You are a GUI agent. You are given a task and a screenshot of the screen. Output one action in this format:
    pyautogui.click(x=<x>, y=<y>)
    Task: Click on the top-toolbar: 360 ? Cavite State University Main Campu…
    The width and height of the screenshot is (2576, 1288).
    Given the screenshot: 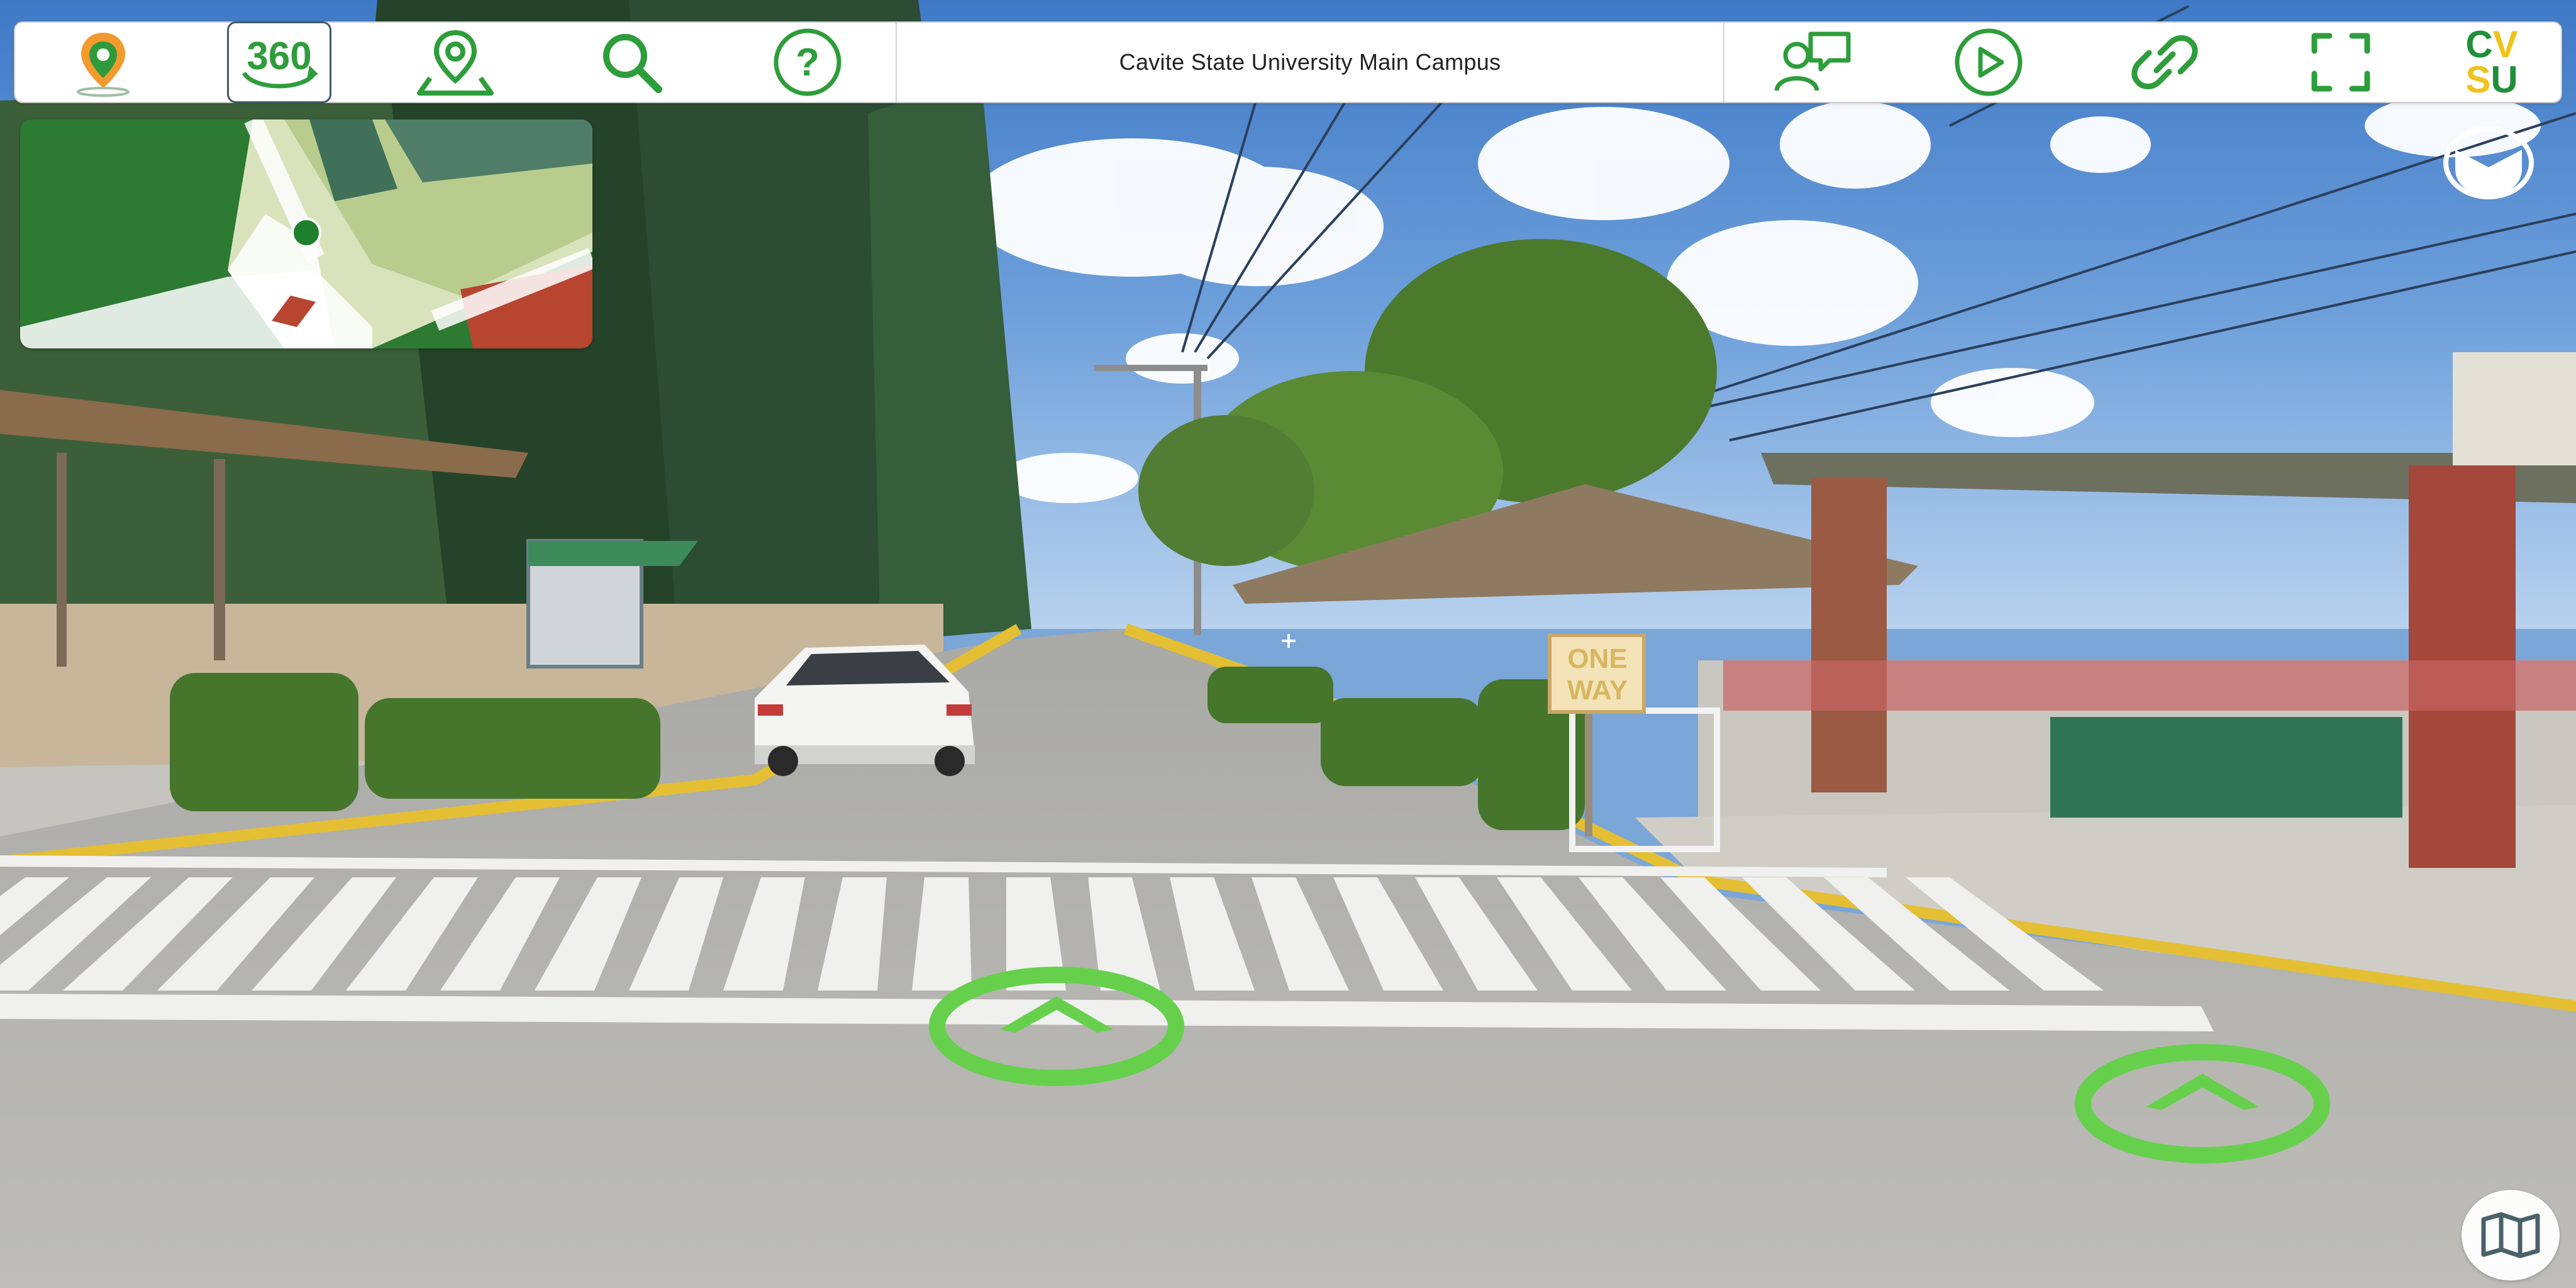 What is the action you would take?
    pyautogui.click(x=1288, y=62)
    